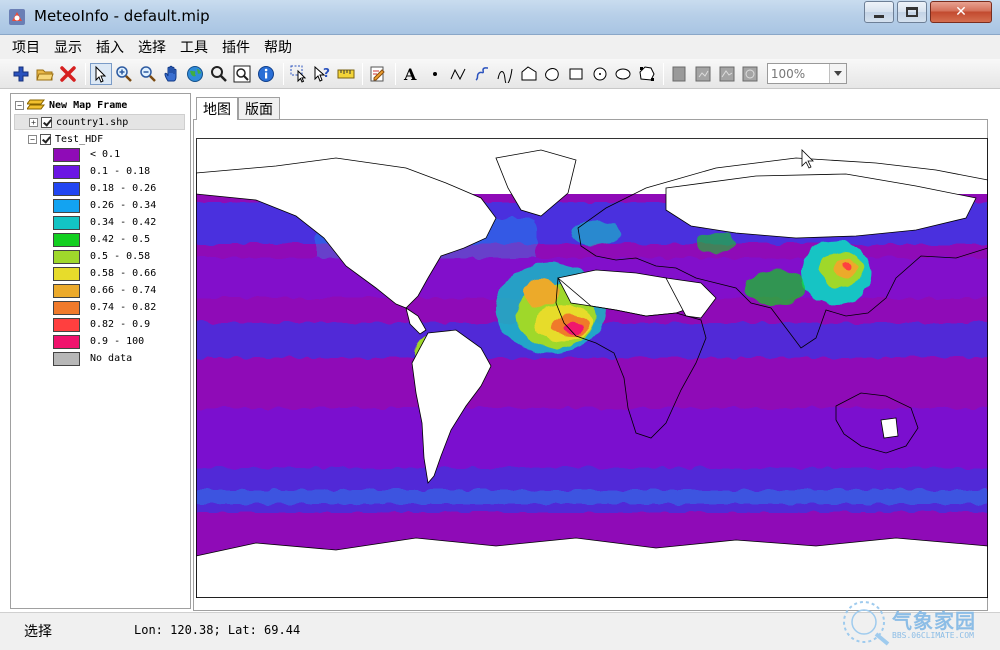  Describe the element at coordinates (505, 74) in the screenshot. I see `curve-button` at that location.